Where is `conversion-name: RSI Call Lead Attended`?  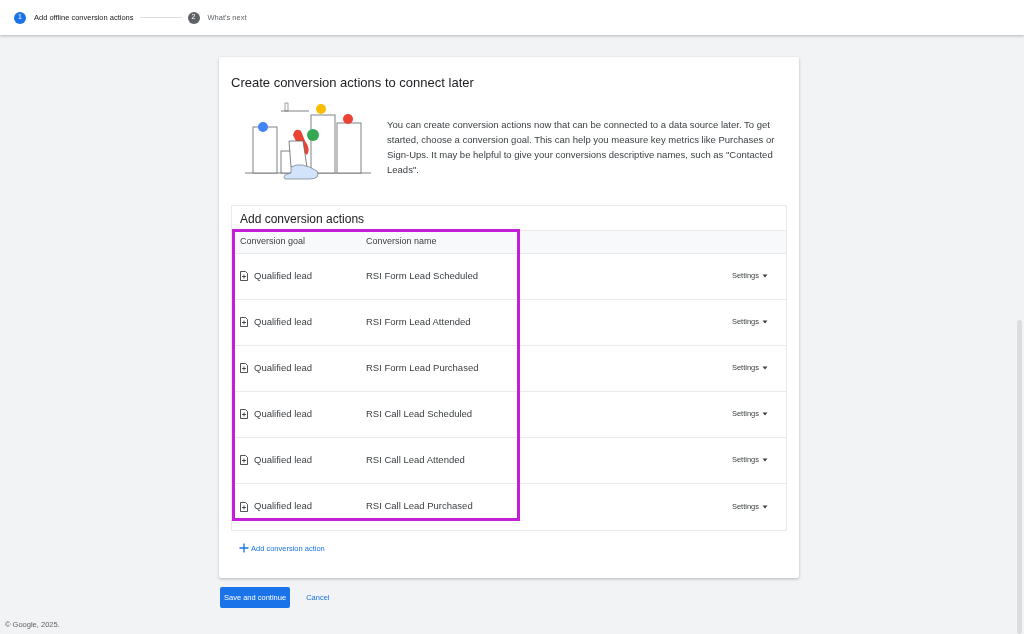 conversion-name: RSI Call Lead Attended is located at coordinates (416, 459).